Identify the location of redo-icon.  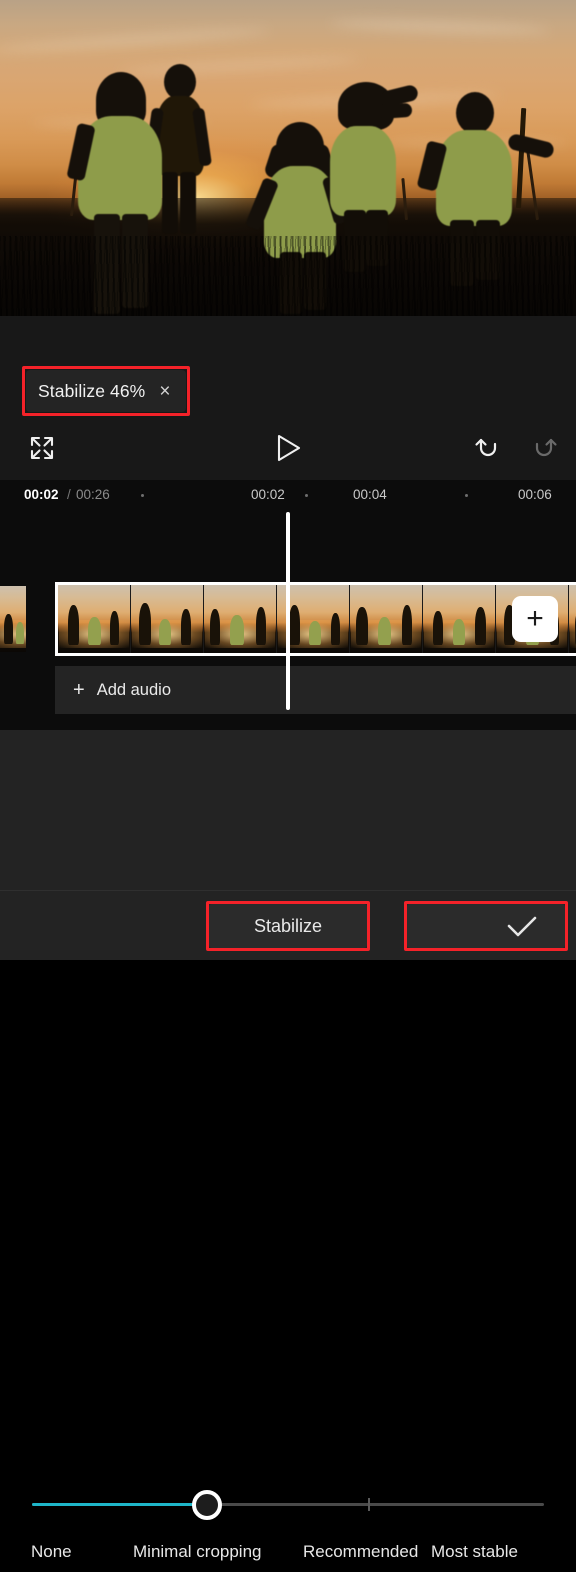
(544, 448).